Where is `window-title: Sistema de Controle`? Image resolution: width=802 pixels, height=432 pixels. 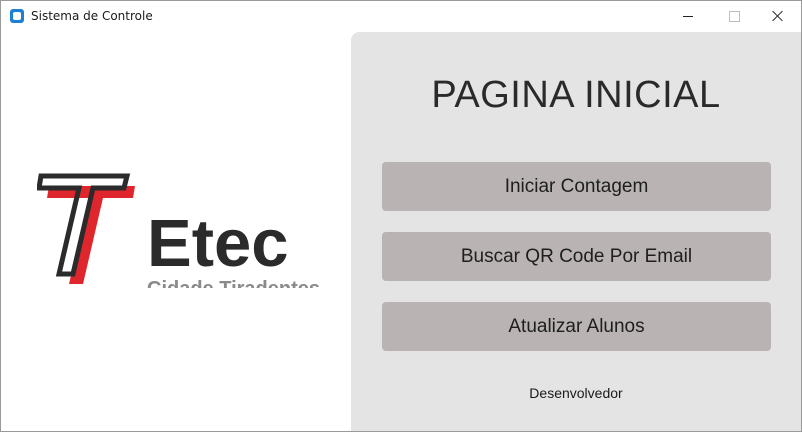
window-title: Sistema de Controle is located at coordinates (92, 16).